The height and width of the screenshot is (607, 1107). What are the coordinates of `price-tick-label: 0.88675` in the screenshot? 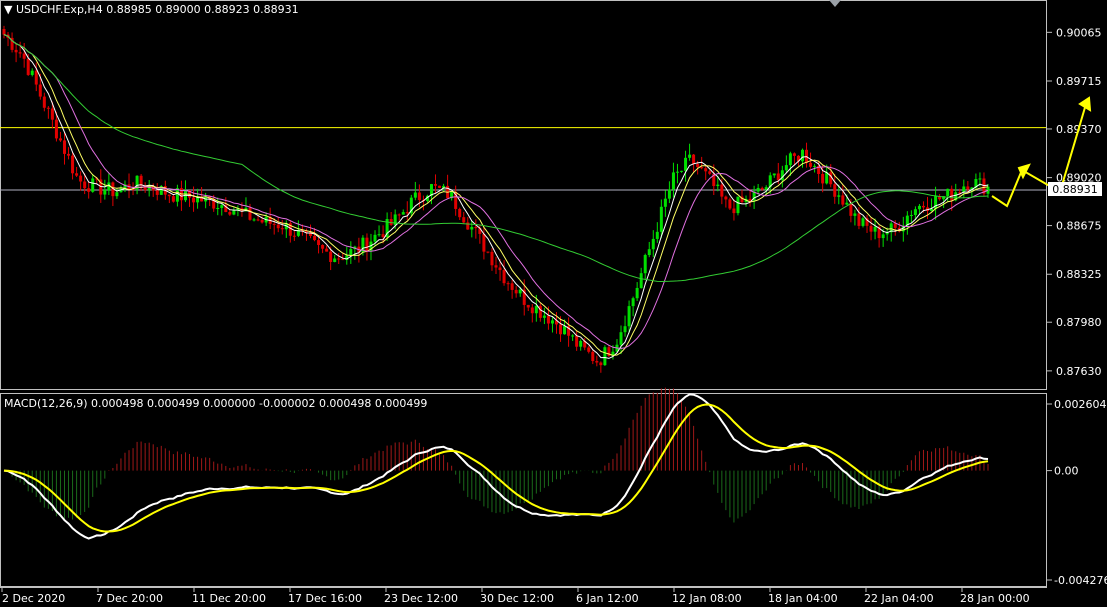 It's located at (1079, 226).